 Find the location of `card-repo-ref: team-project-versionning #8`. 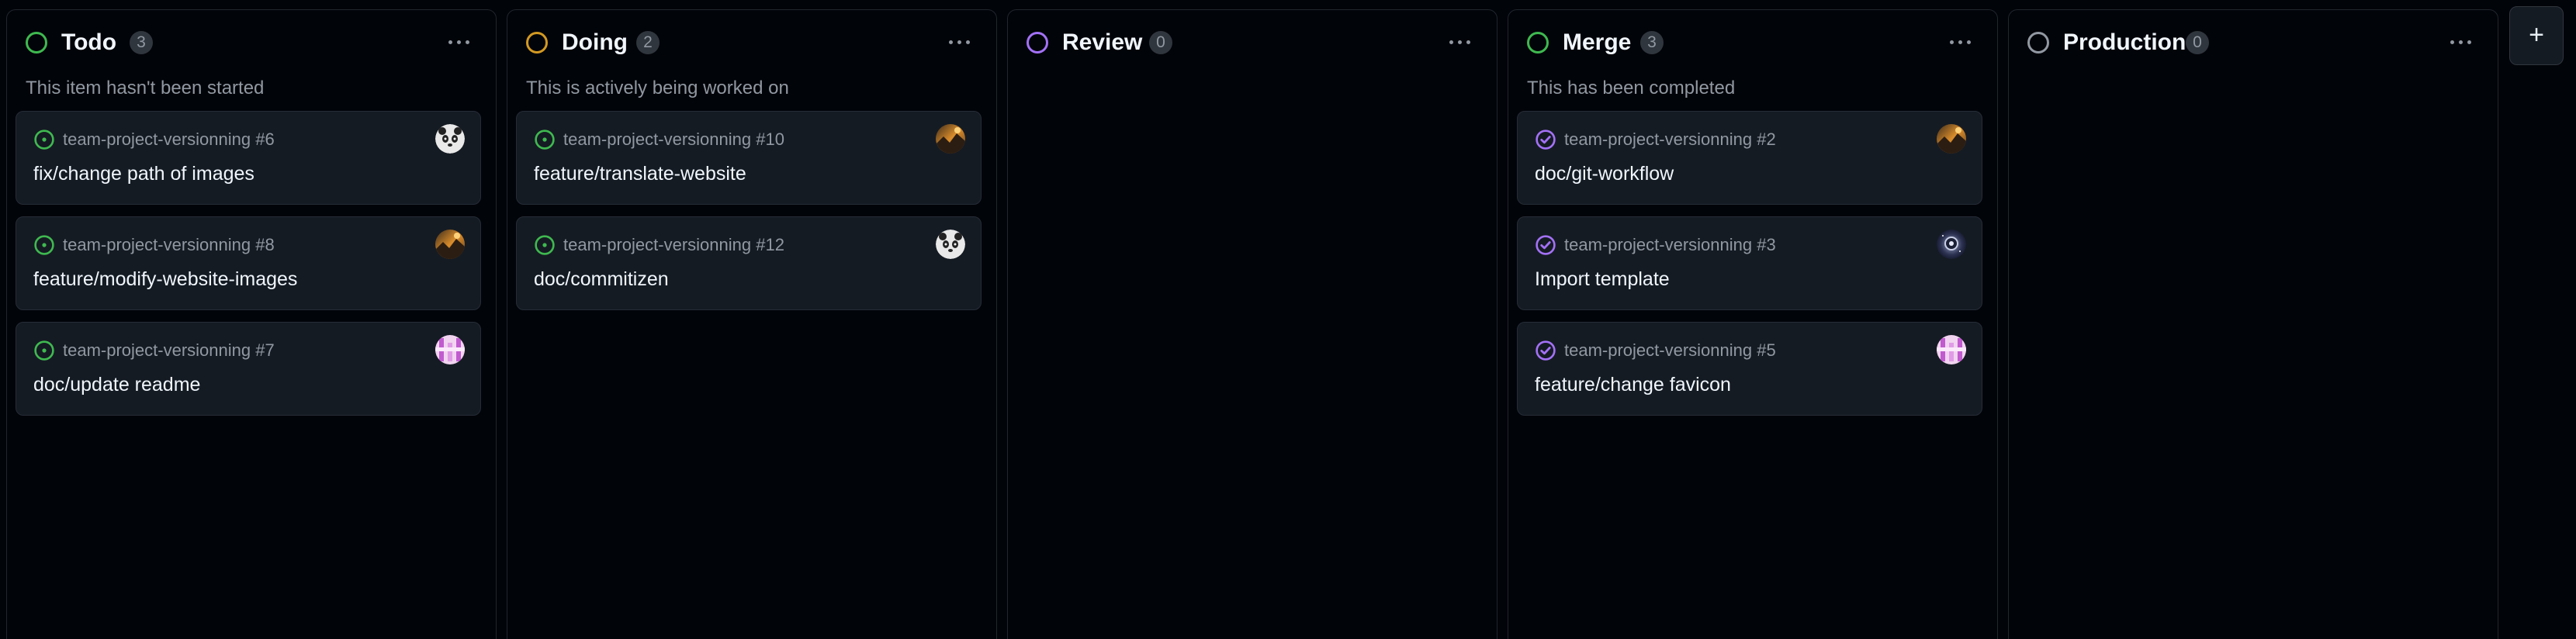

card-repo-ref: team-project-versionning #8 is located at coordinates (169, 245).